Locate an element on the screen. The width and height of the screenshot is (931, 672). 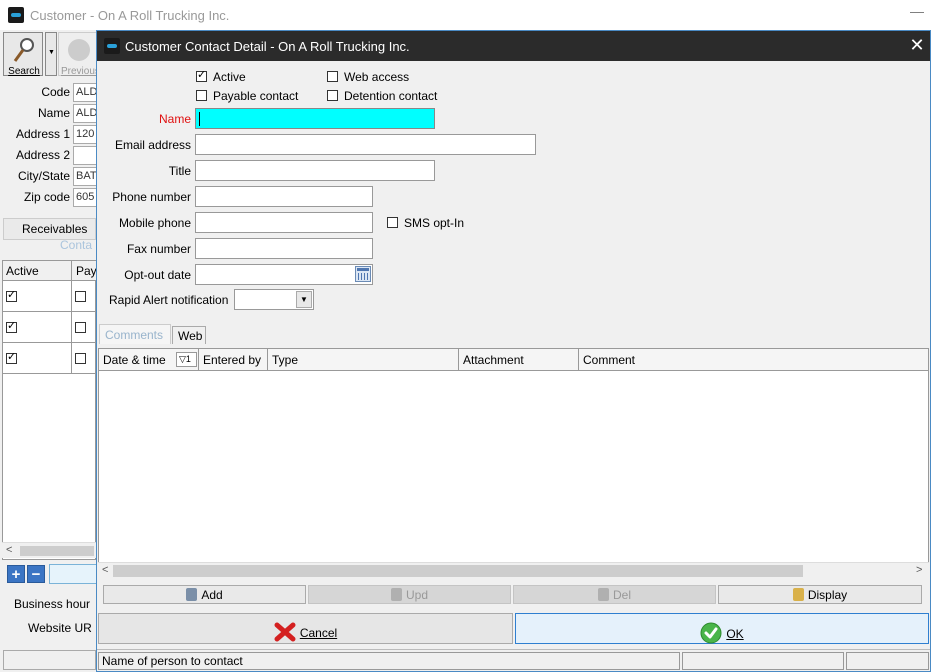
update-record-icon is located at coordinates (396, 594).